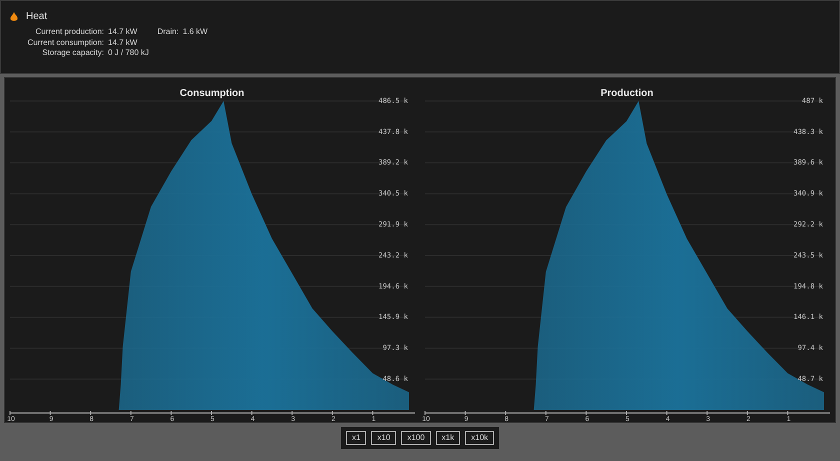 The height and width of the screenshot is (461, 840). What do you see at coordinates (128, 53) in the screenshot?
I see `stat-value: 0 J / 780 kJ` at bounding box center [128, 53].